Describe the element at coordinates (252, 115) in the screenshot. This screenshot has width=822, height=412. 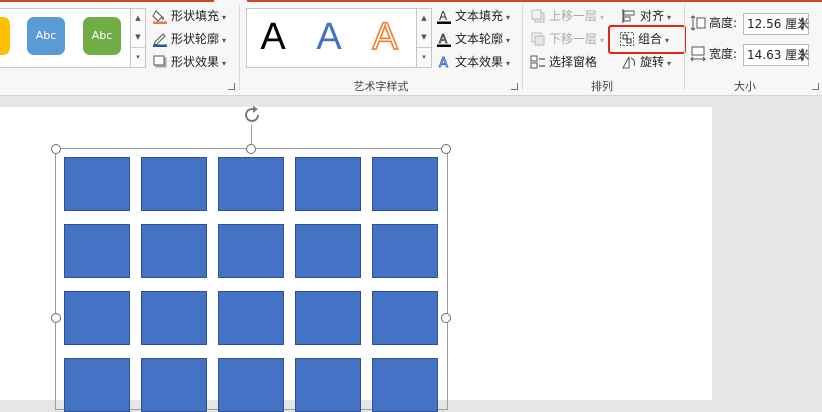
I see `rotate-handle-icon` at that location.